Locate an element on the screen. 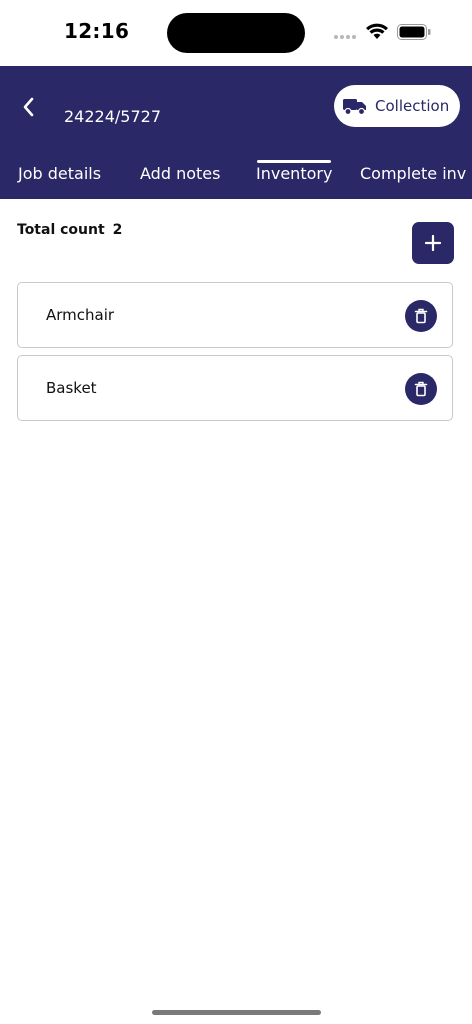  cellular-signal-icon is located at coordinates (345, 37).